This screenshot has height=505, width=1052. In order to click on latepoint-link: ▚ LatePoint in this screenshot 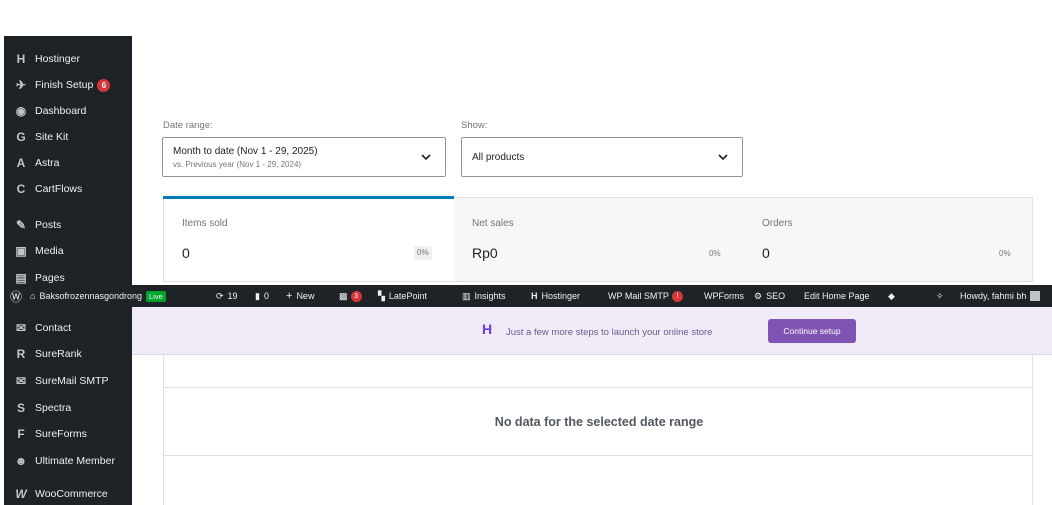, I will do `click(402, 296)`.